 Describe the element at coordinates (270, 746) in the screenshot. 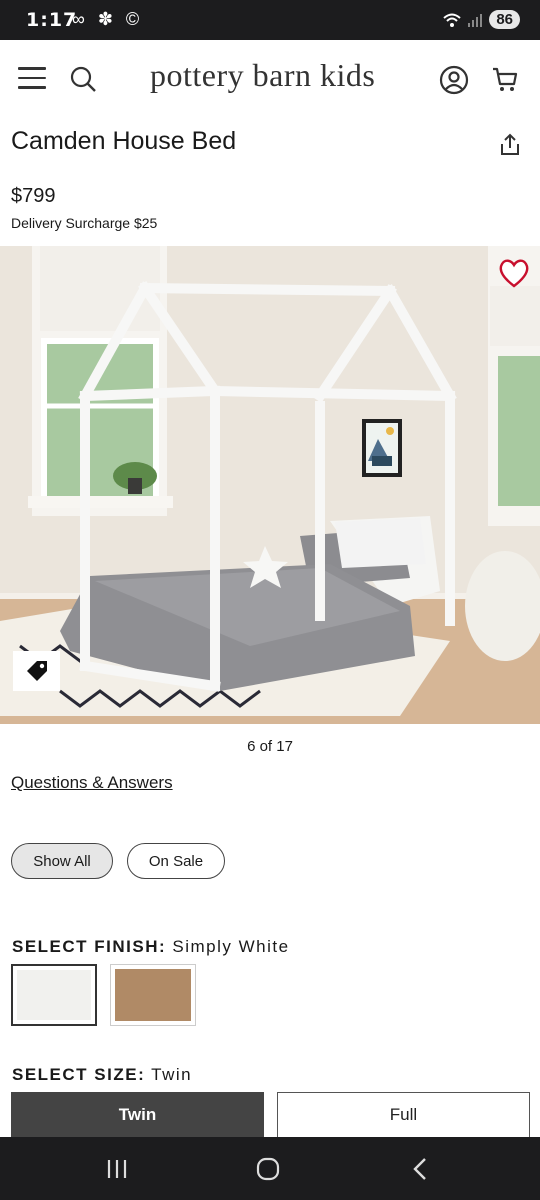

I see `image-counter: 6 of 17` at that location.